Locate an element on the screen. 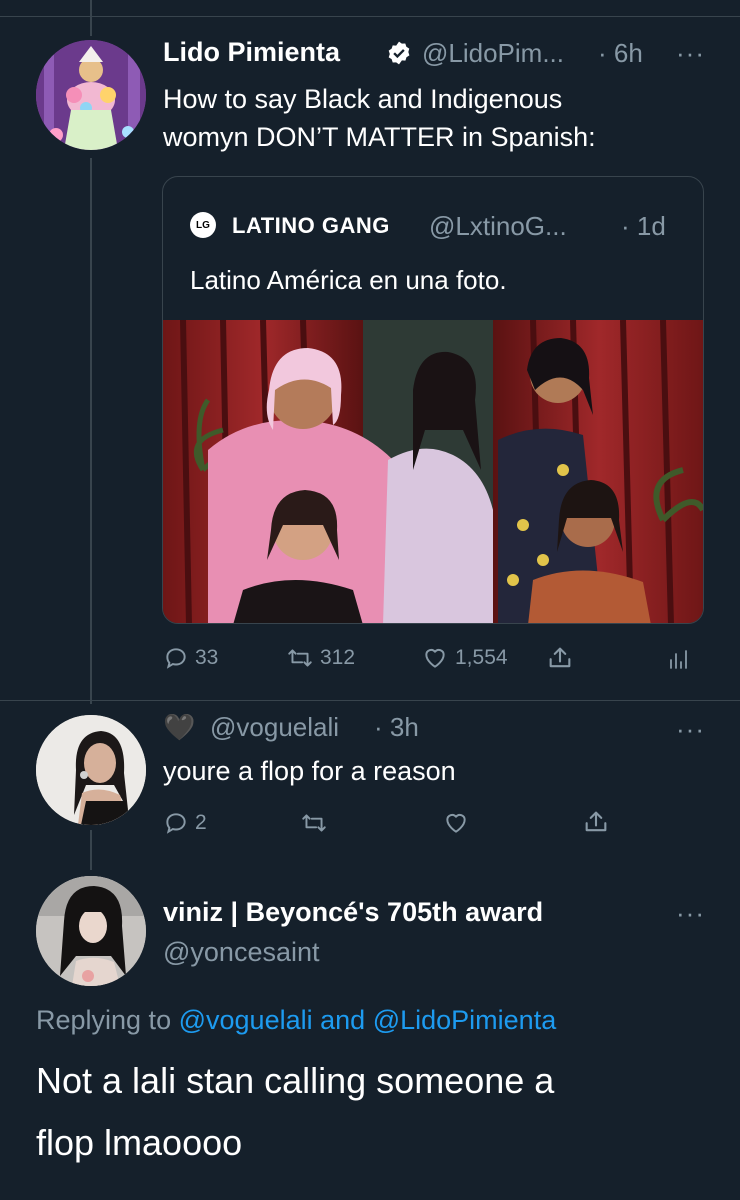  avatar-woman-graphic is located at coordinates (91, 770).